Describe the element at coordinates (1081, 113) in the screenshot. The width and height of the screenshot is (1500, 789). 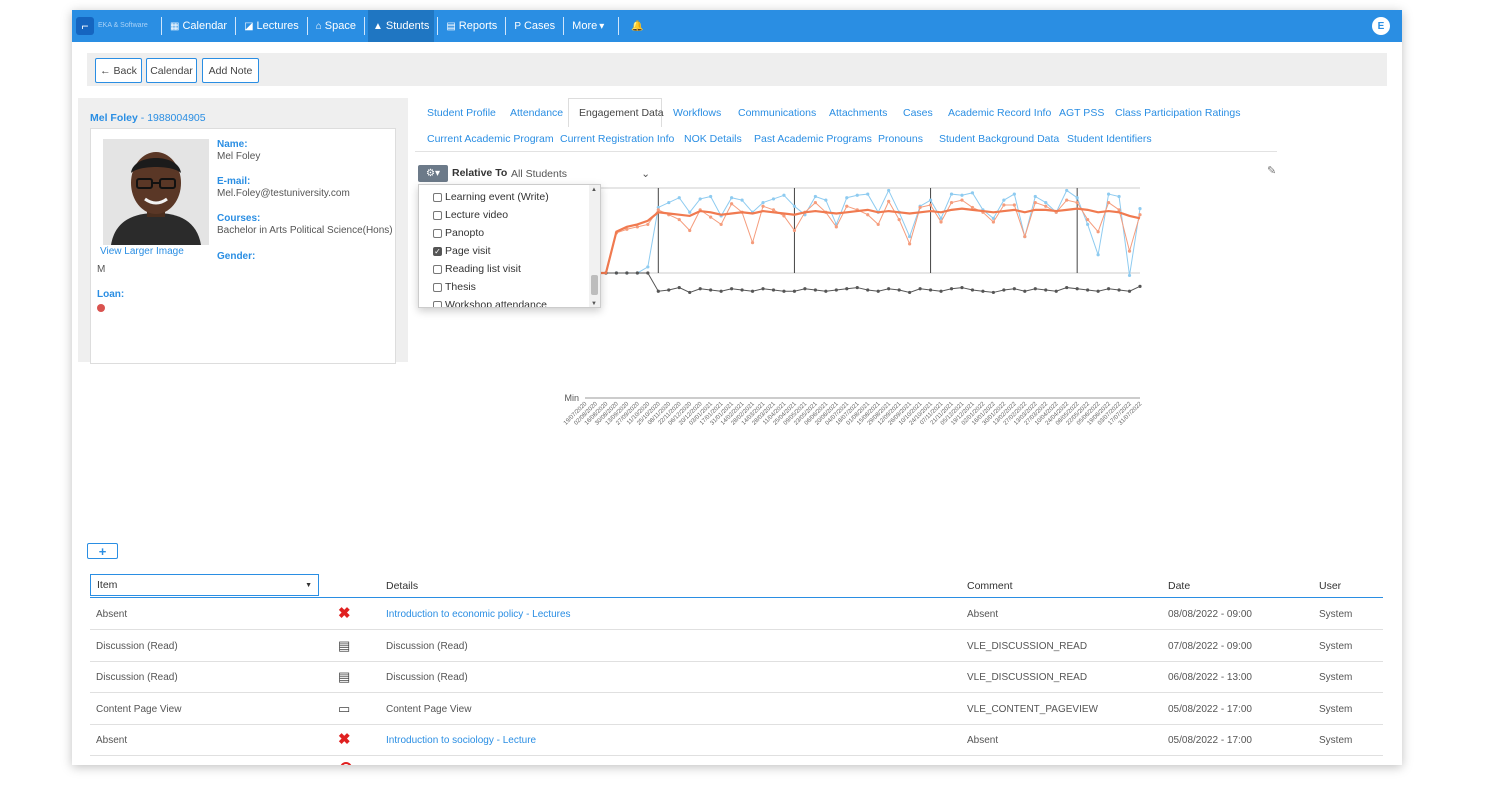
I see `tab-agt-pss: AGT PSS` at that location.